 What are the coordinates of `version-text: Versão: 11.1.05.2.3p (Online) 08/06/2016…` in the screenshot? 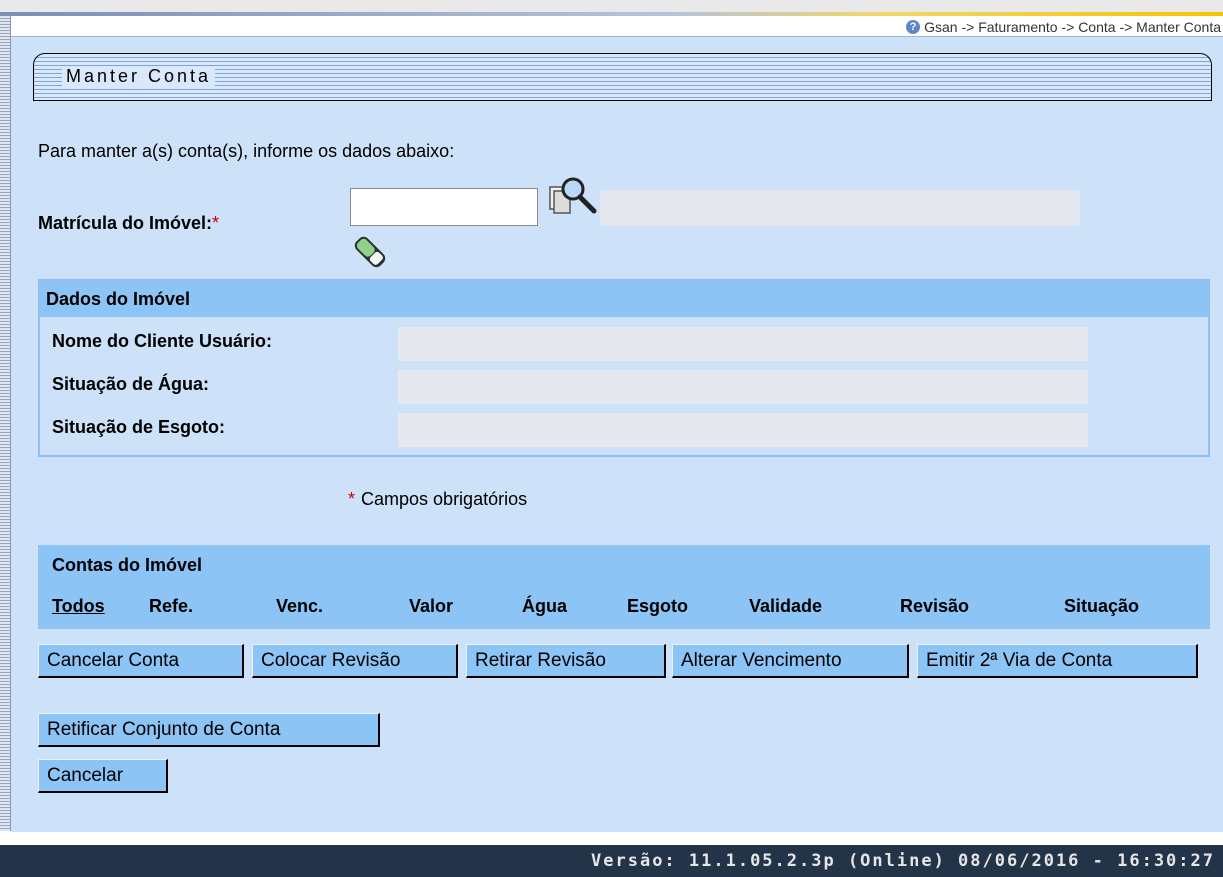 It's located at (903, 861).